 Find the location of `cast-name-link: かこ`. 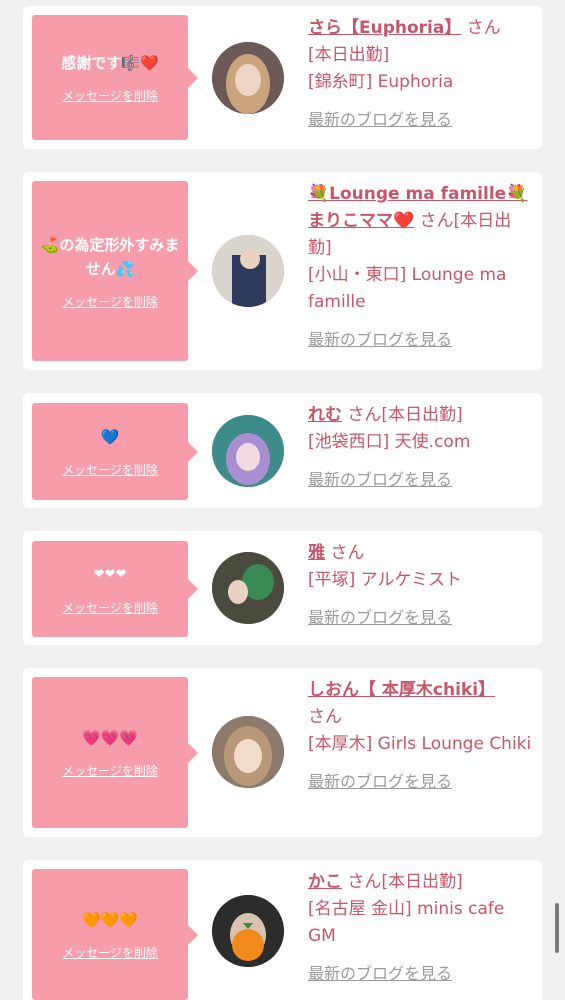

cast-name-link: かこ is located at coordinates (325, 882).